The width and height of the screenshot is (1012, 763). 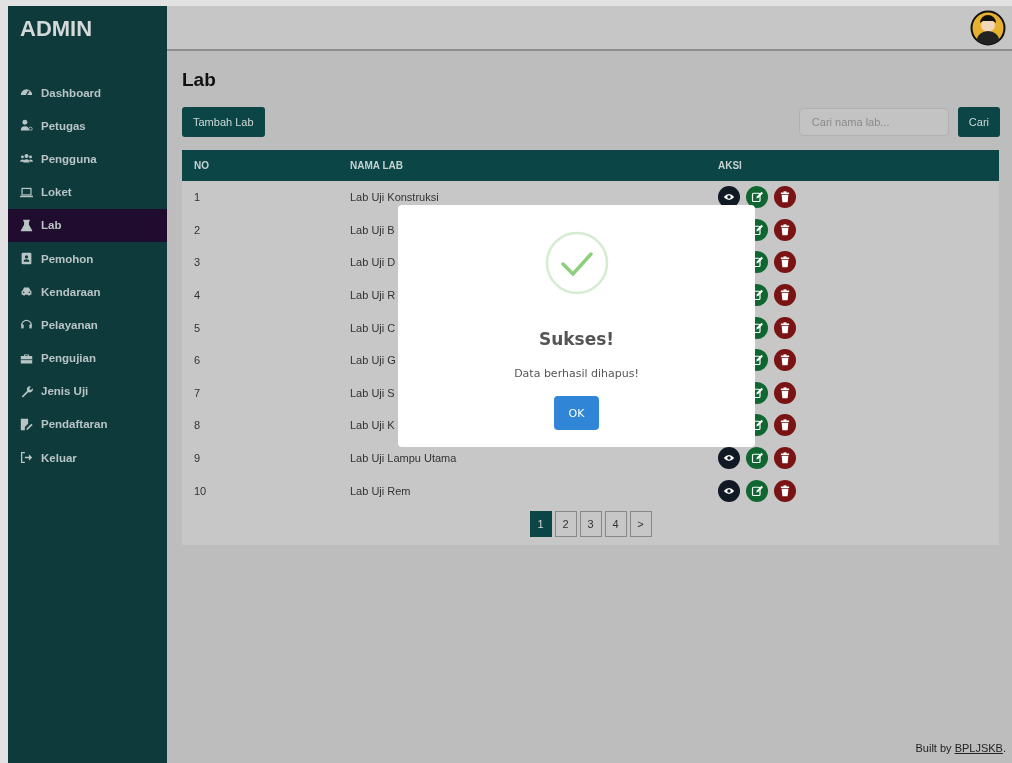 What do you see at coordinates (223, 122) in the screenshot?
I see `add-lab-button: Tambah Lab` at bounding box center [223, 122].